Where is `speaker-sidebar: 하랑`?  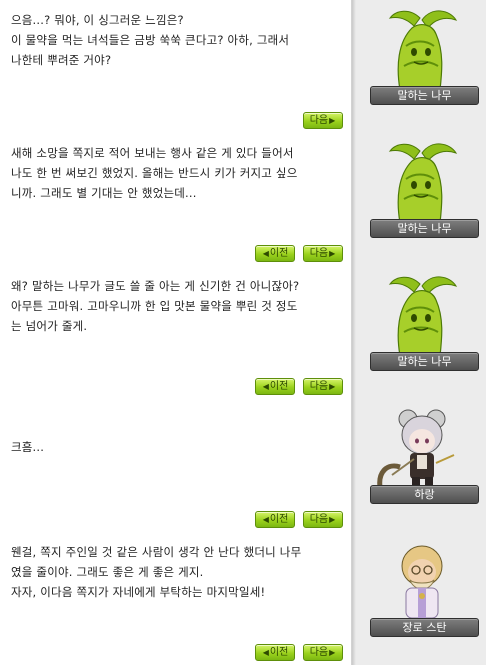 speaker-sidebar: 하랑 is located at coordinates (418, 465).